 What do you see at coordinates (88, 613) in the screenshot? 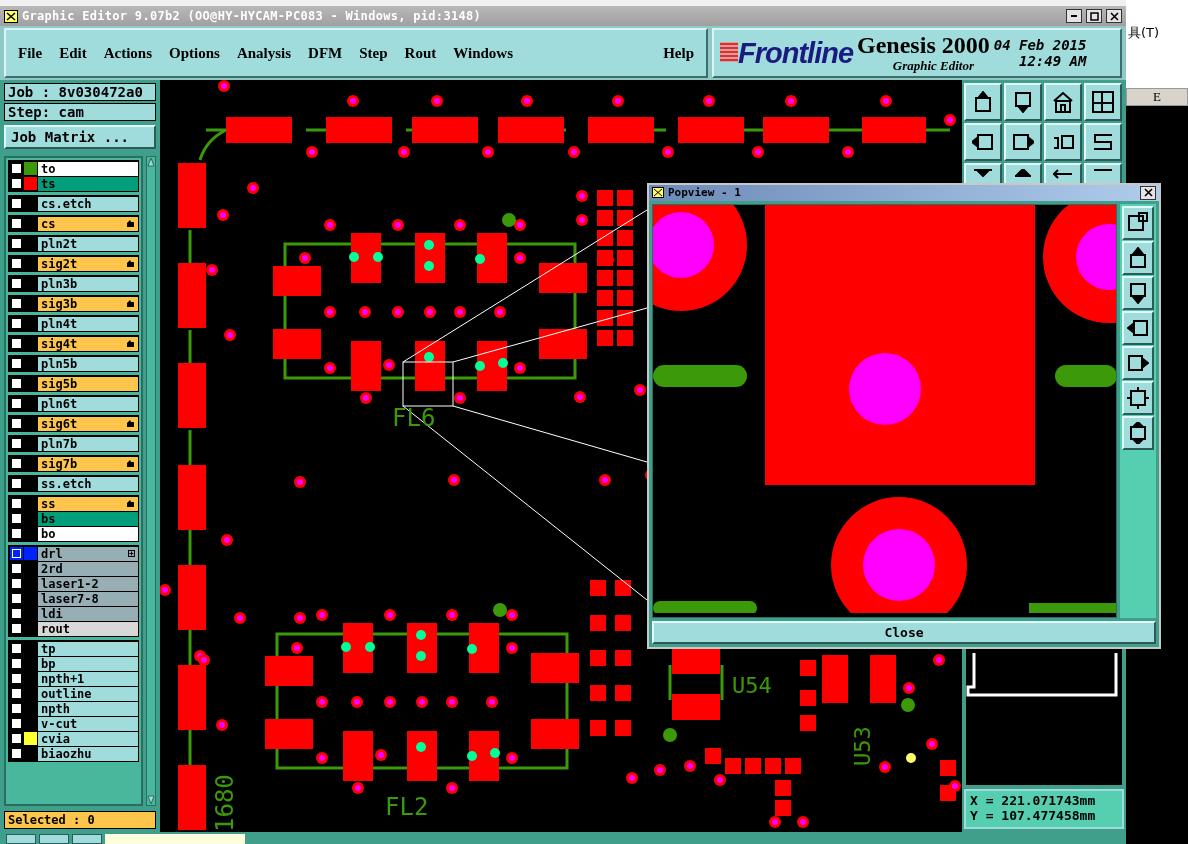
I see `layer-item: ldi` at bounding box center [88, 613].